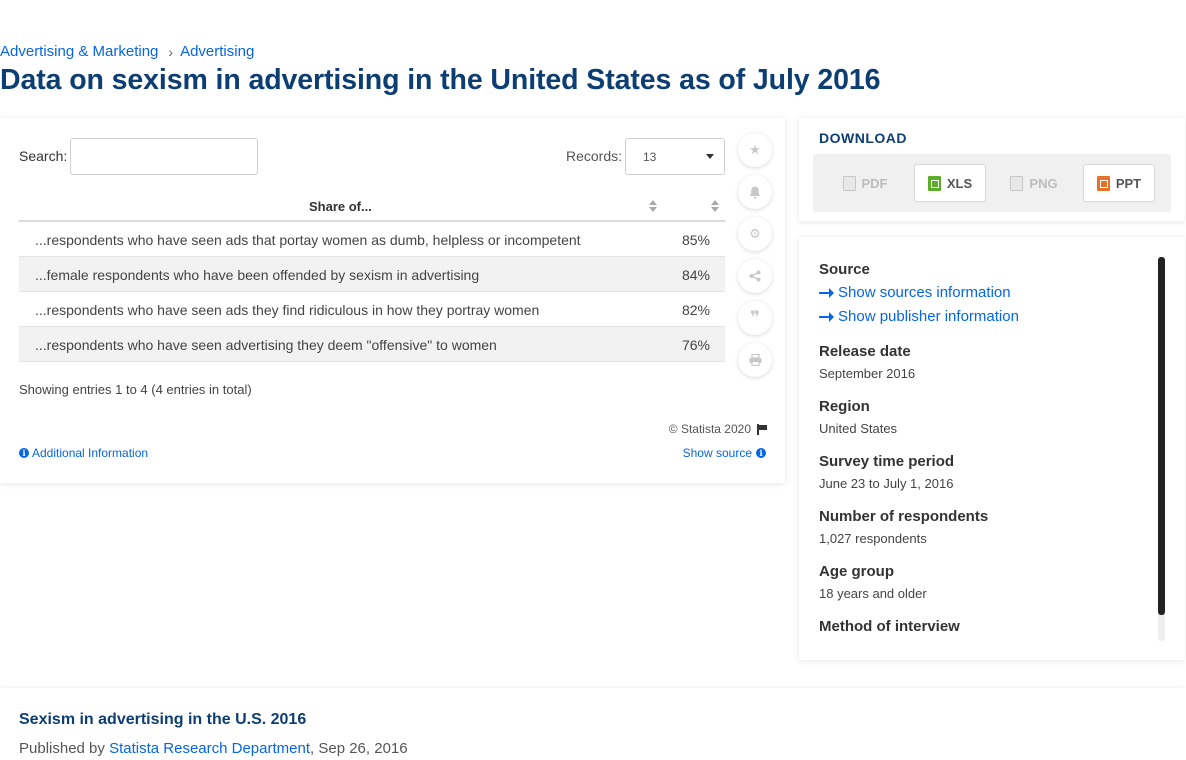 The height and width of the screenshot is (760, 1186). I want to click on copyright: © Statista 2020, so click(718, 429).